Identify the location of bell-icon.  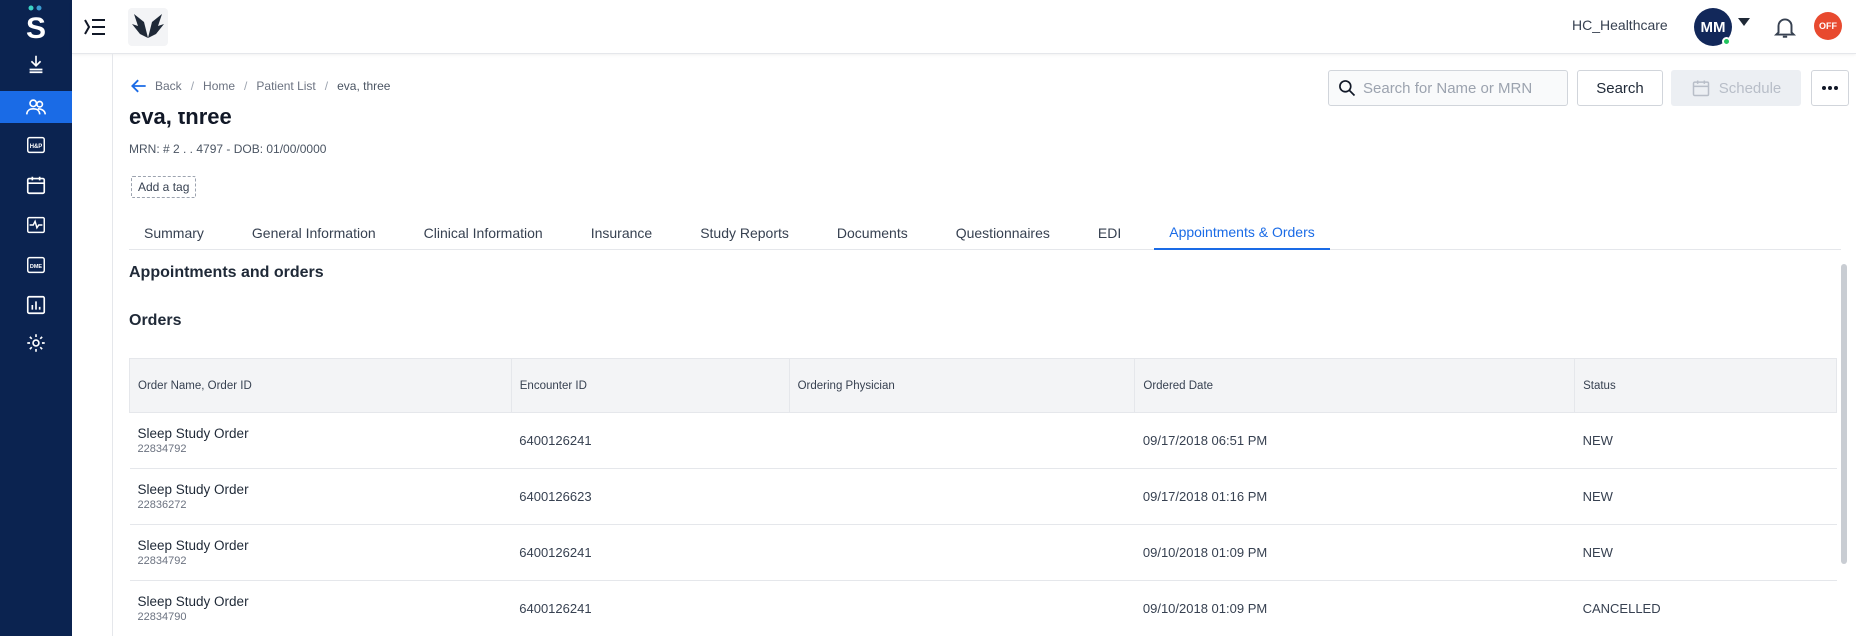
(1785, 27).